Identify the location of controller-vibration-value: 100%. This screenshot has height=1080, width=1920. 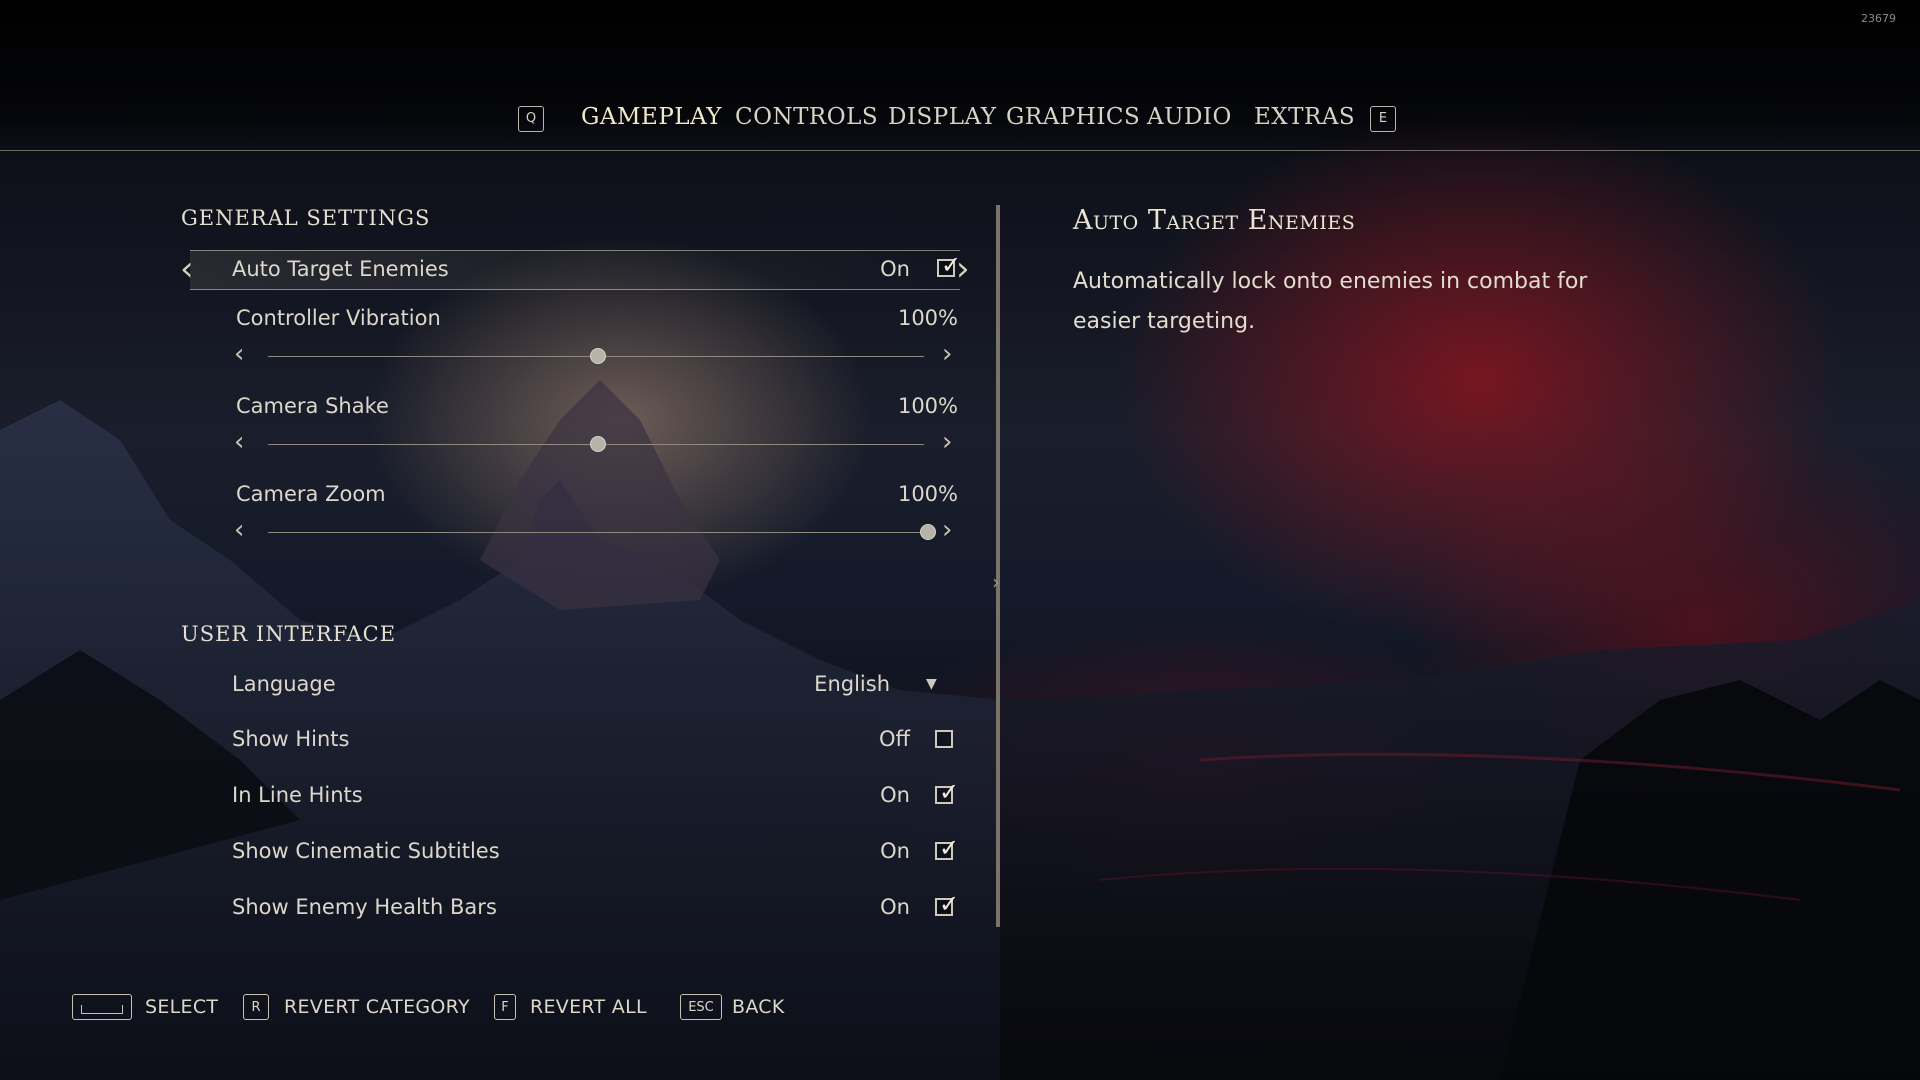
(927, 318).